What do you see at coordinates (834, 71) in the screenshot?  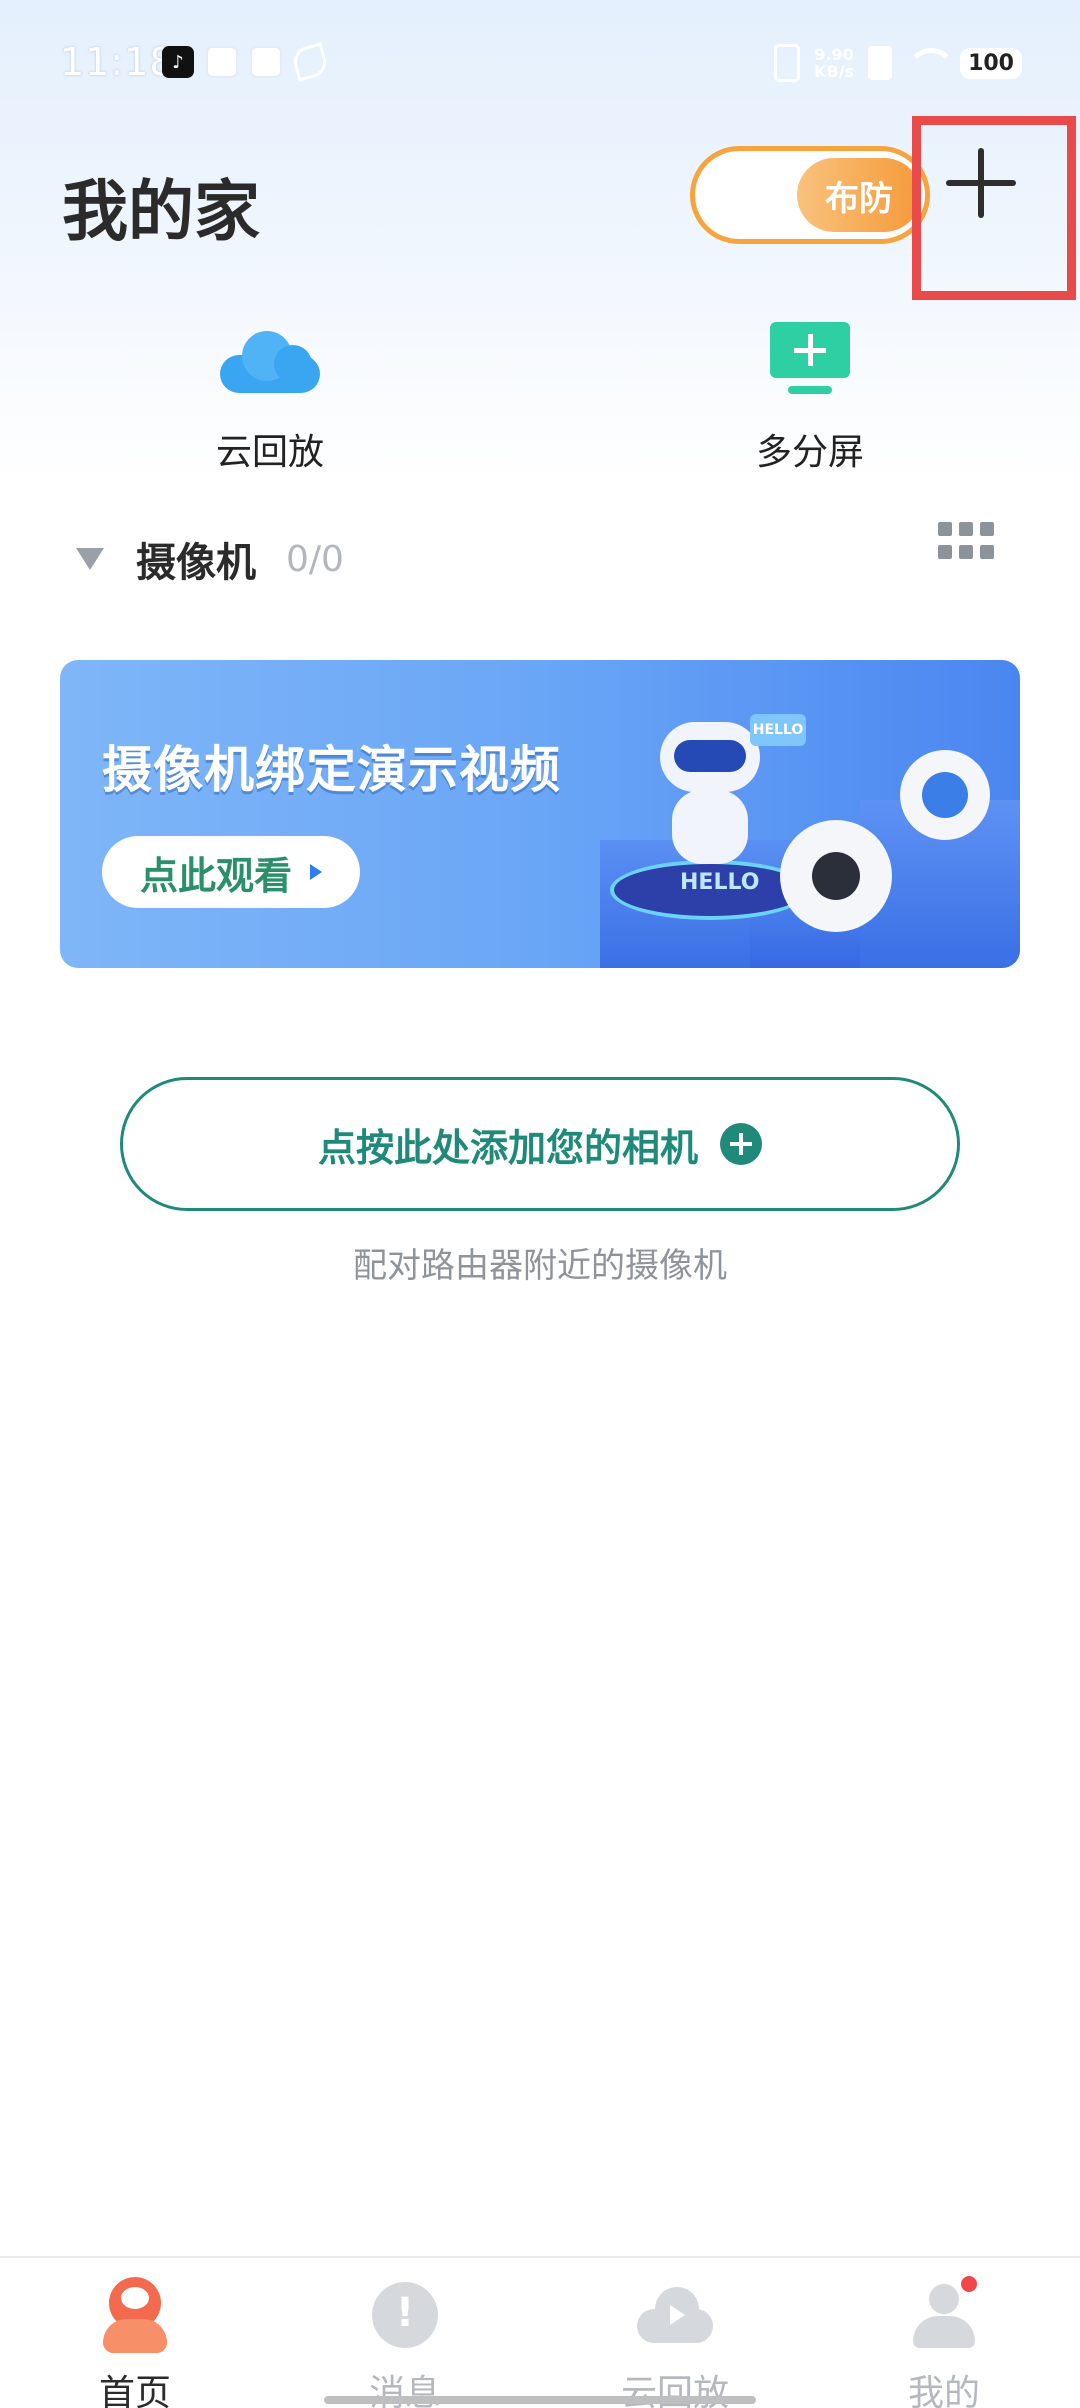 I see `network-speed-unit: KB/s` at bounding box center [834, 71].